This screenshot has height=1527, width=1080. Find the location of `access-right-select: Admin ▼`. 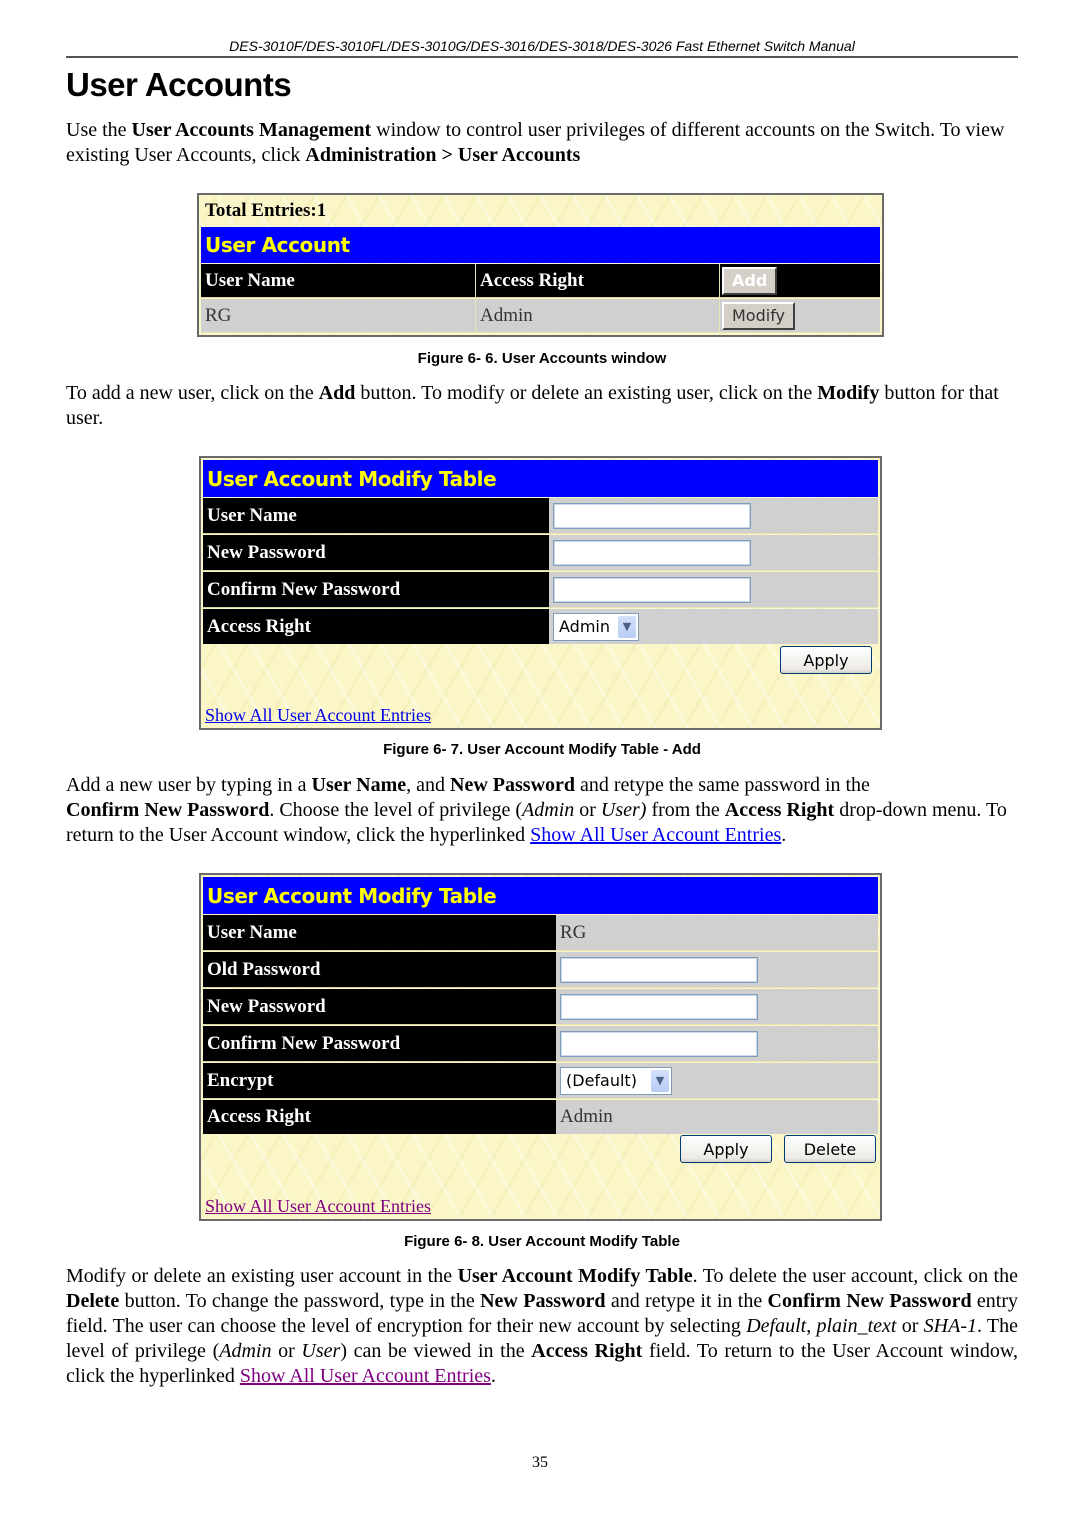

access-right-select: Admin ▼ is located at coordinates (596, 626).